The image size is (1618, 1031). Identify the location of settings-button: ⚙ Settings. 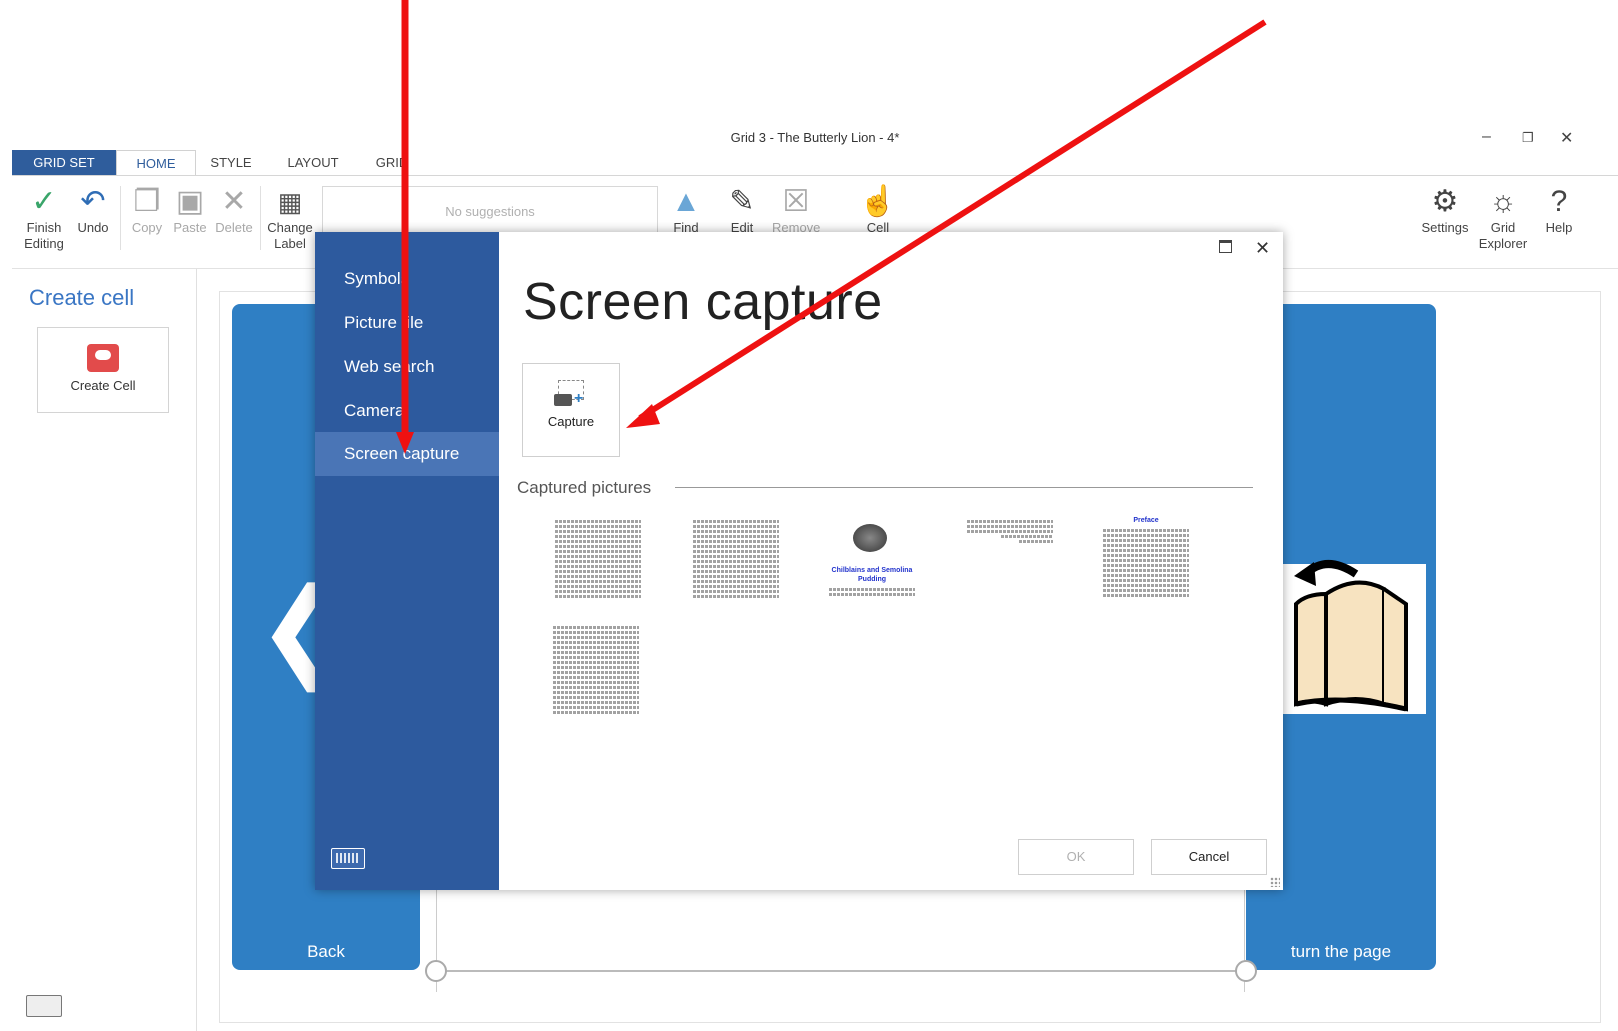
(1445, 210).